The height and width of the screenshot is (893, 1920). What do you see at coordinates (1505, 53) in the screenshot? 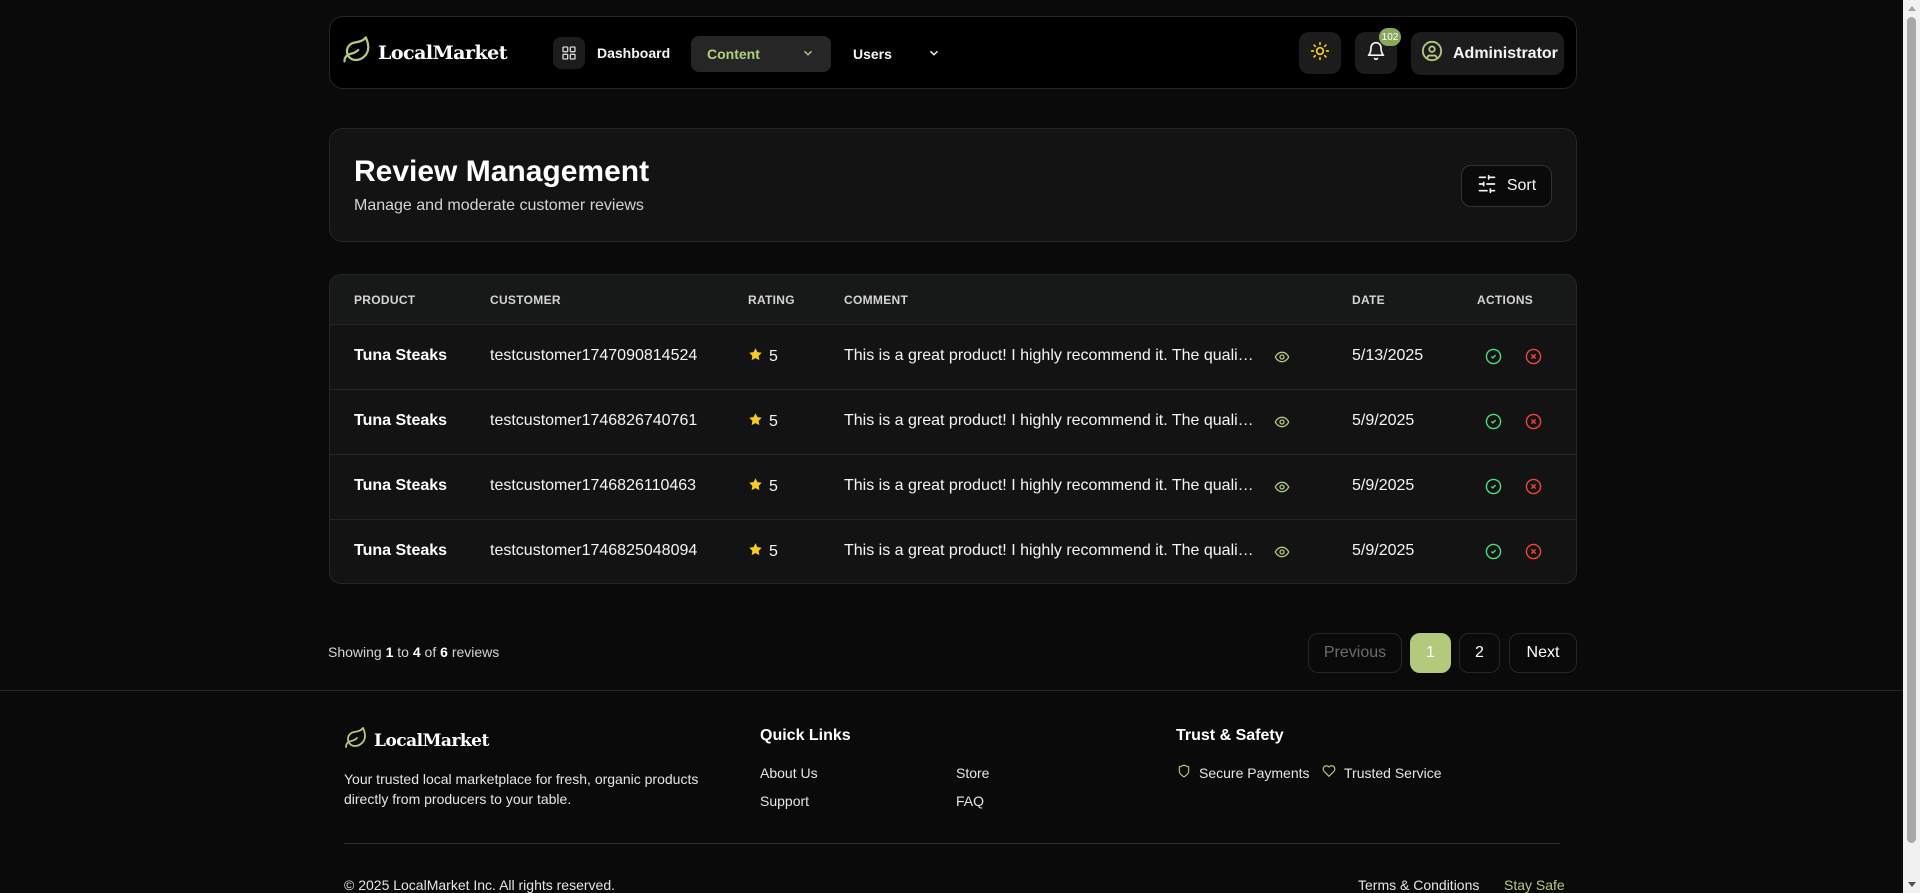
I see `user-label: Administrator` at bounding box center [1505, 53].